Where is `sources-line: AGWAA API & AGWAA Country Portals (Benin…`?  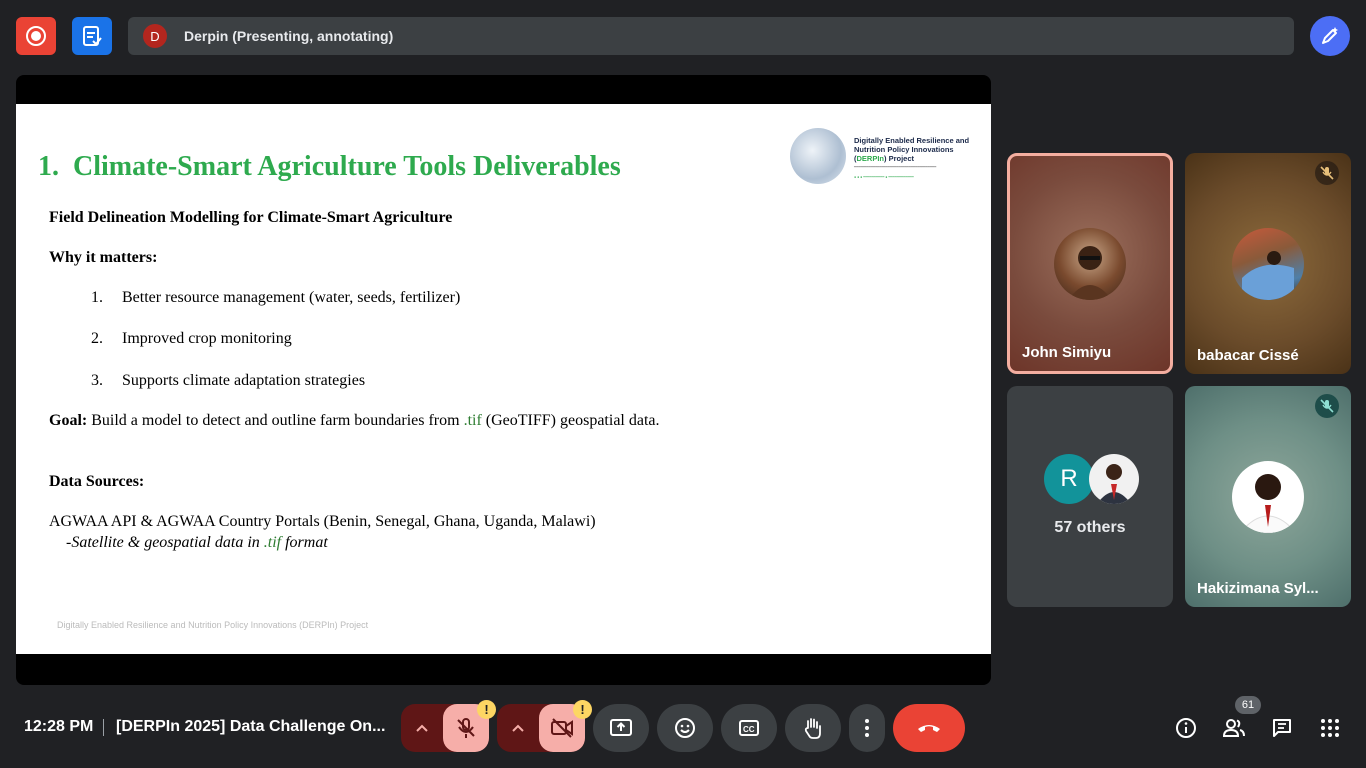
sources-line: AGWAA API & AGWAA Country Portals (Benin… is located at coordinates (322, 521).